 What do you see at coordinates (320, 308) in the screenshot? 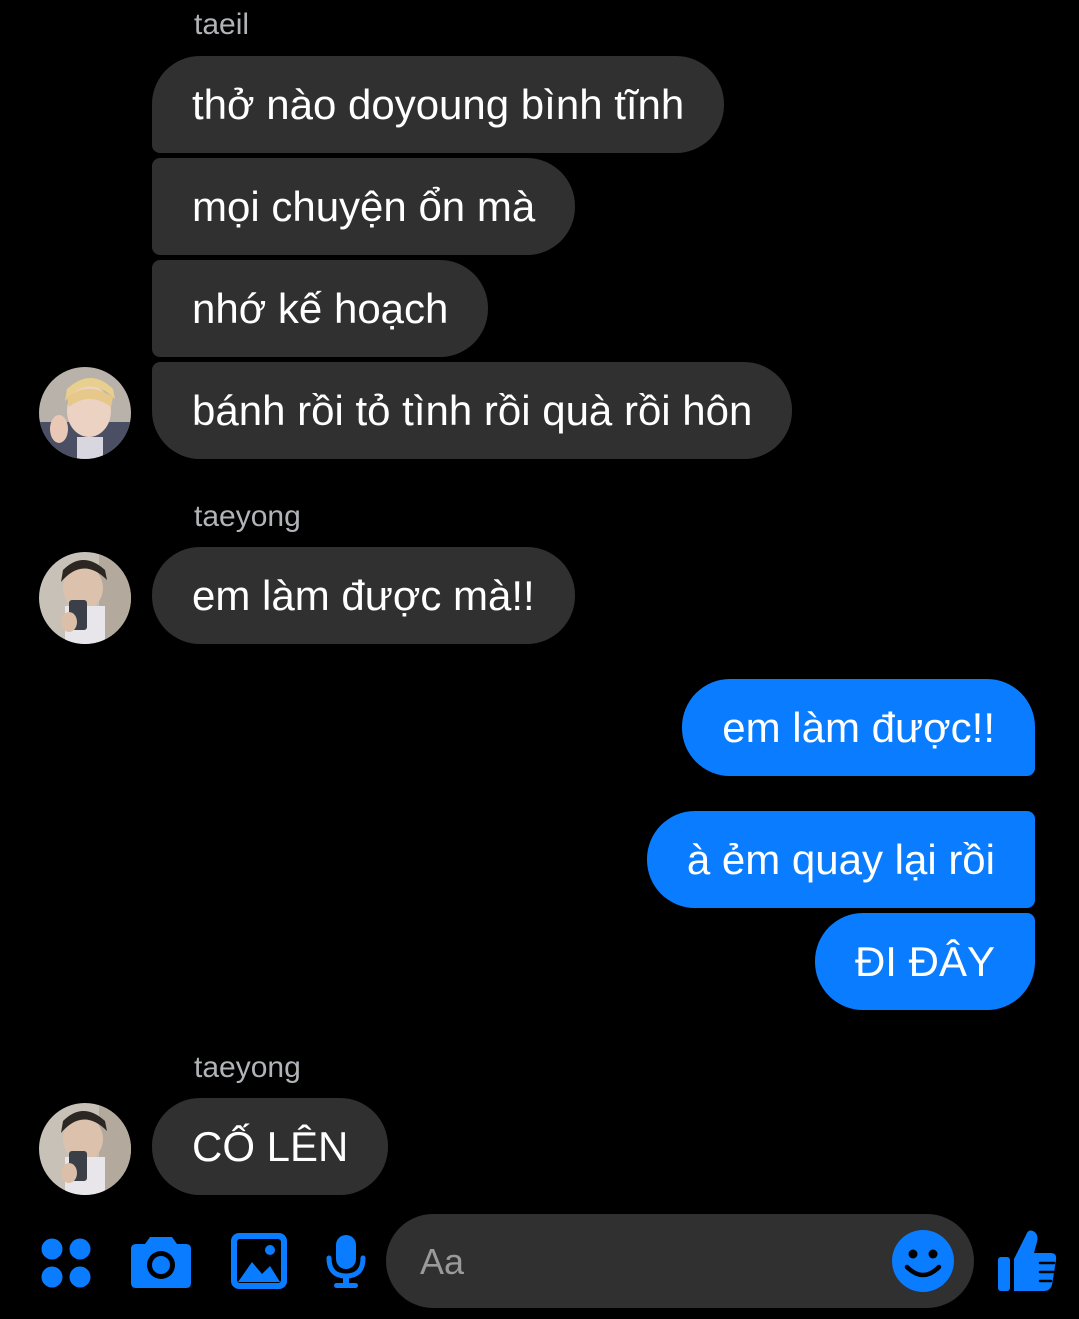
I see `message-bubble-incoming: nhớ kế hoạch` at bounding box center [320, 308].